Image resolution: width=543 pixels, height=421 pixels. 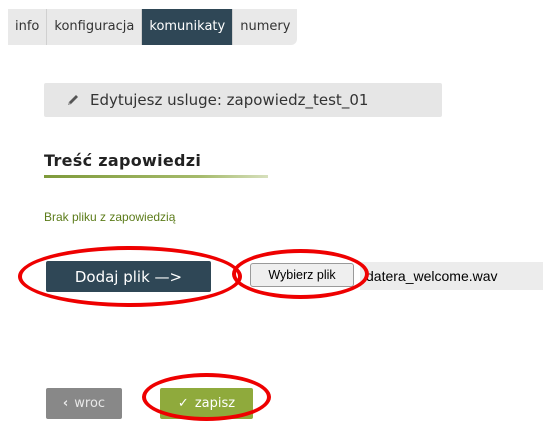 What do you see at coordinates (215, 403) in the screenshot?
I see `save-button-label: zapisz` at bounding box center [215, 403].